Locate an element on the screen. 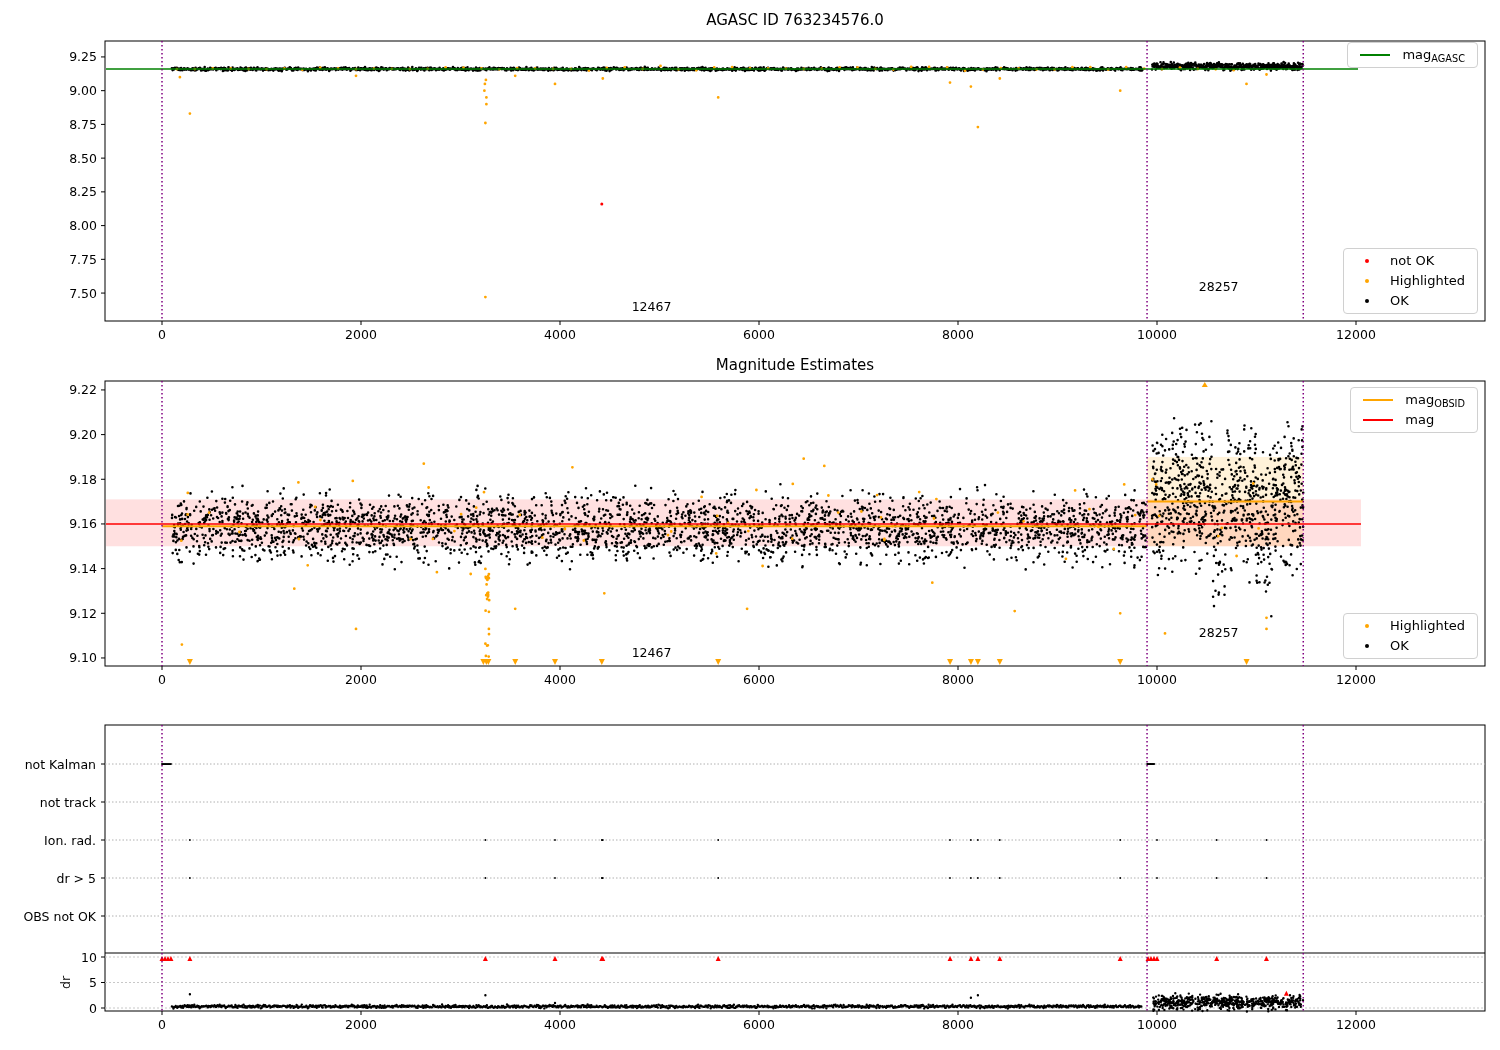 The height and width of the screenshot is (1050, 1500). y-tick-label: 10 is located at coordinates (89, 957).